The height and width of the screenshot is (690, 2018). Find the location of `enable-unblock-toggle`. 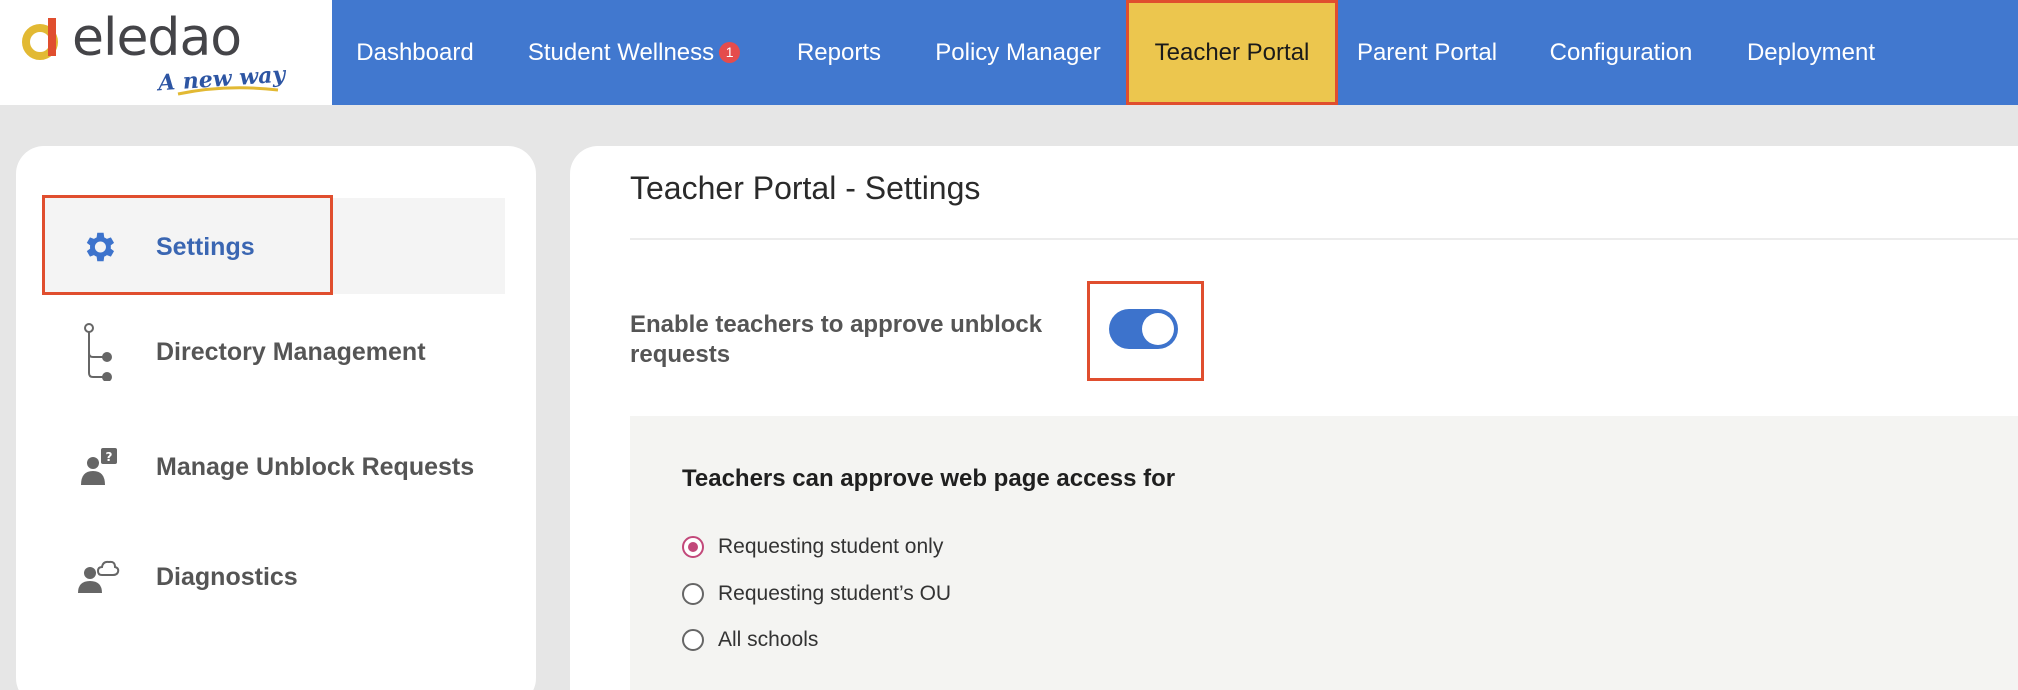

enable-unblock-toggle is located at coordinates (1143, 329).